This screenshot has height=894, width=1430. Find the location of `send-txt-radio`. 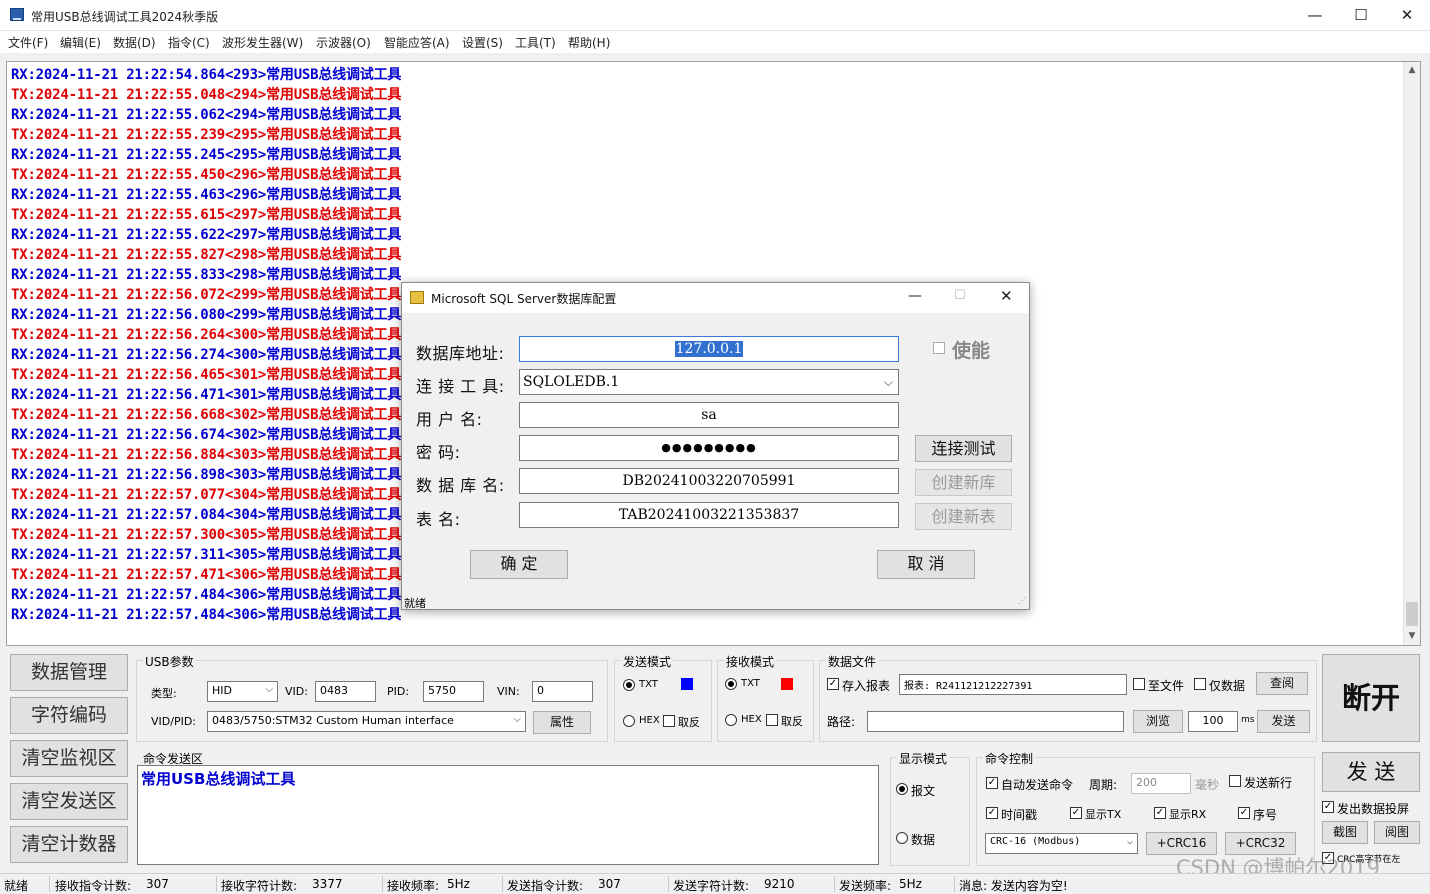

send-txt-radio is located at coordinates (629, 685).